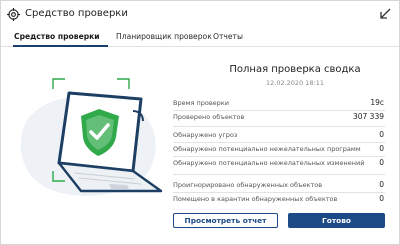  What do you see at coordinates (164, 37) in the screenshot?
I see `tab-scheduler: Планировщик проверок` at bounding box center [164, 37].